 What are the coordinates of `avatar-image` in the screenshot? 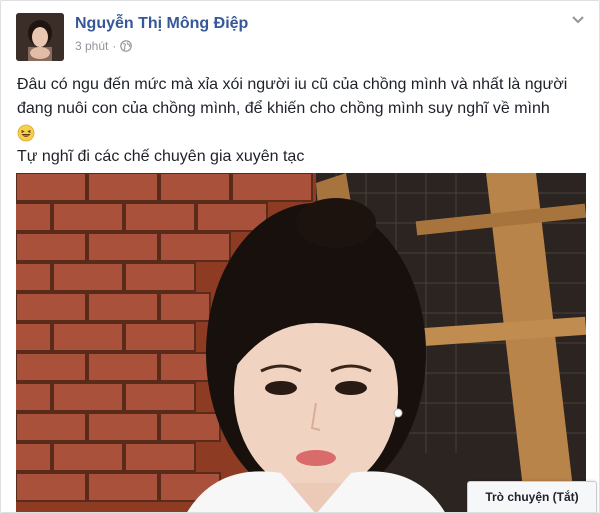 It's located at (40, 37).